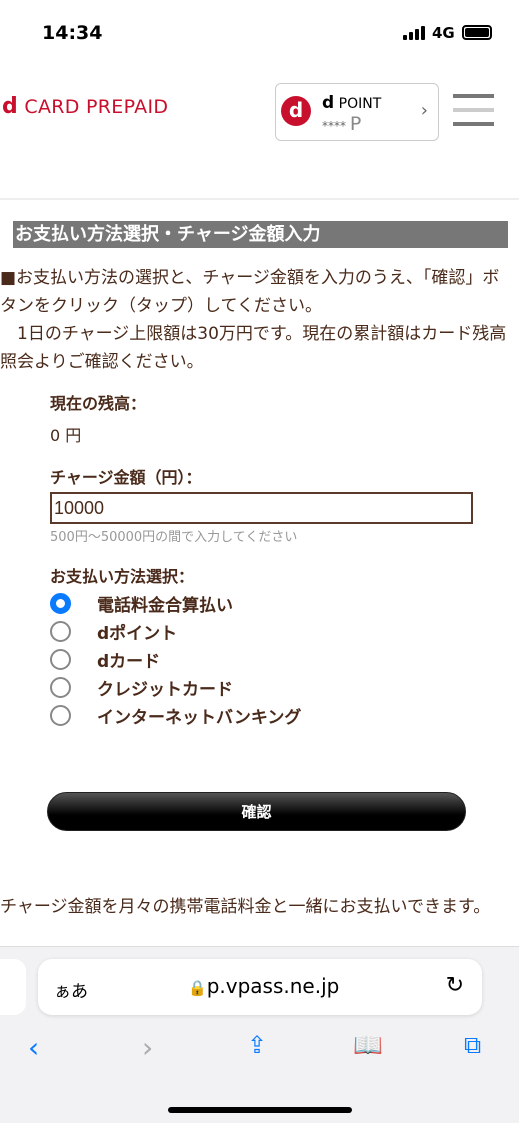 This screenshot has height=1123, width=519. What do you see at coordinates (260, 1110) in the screenshot?
I see `home-indicator` at bounding box center [260, 1110].